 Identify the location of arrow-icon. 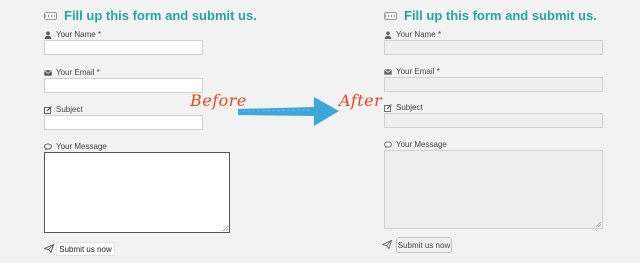
(288, 111).